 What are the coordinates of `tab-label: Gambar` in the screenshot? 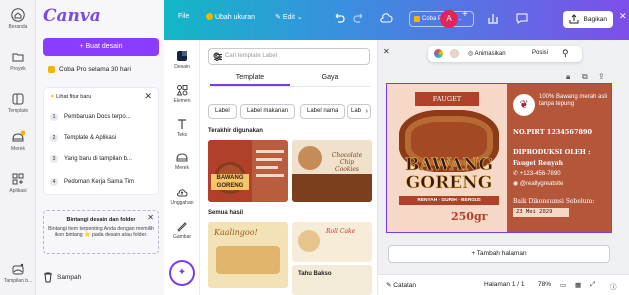 It's located at (182, 237).